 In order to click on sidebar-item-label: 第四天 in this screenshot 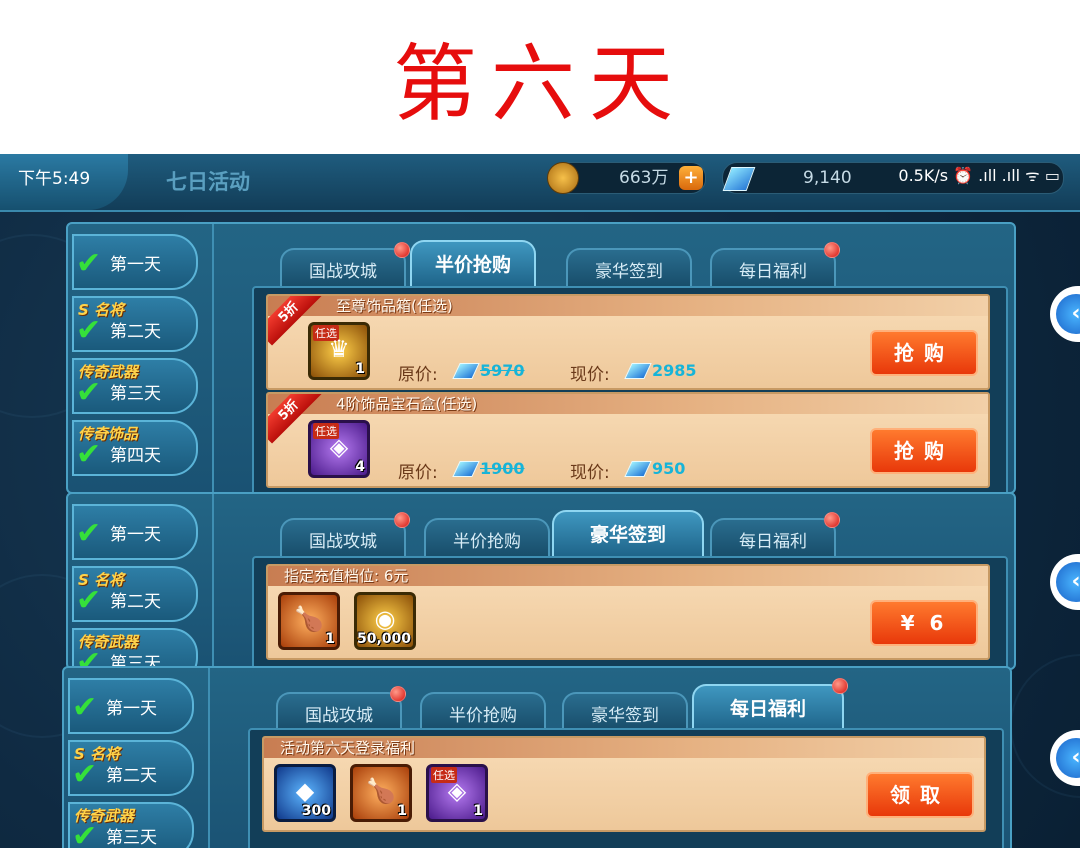, I will do `click(135, 456)`.